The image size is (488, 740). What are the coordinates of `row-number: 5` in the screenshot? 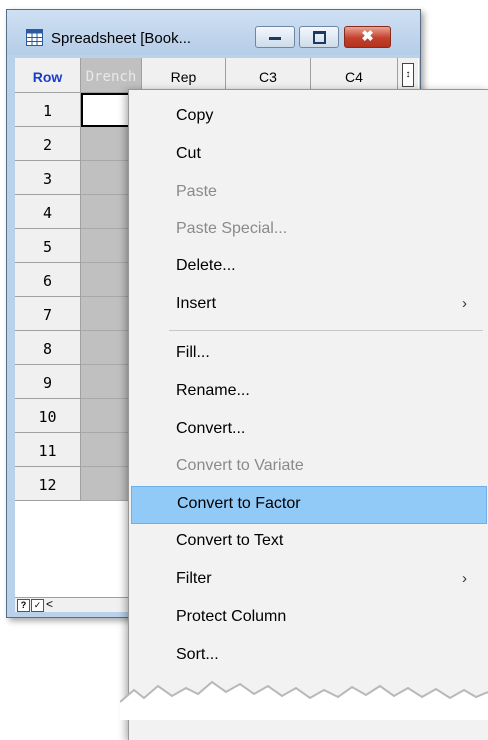 It's located at (48, 246).